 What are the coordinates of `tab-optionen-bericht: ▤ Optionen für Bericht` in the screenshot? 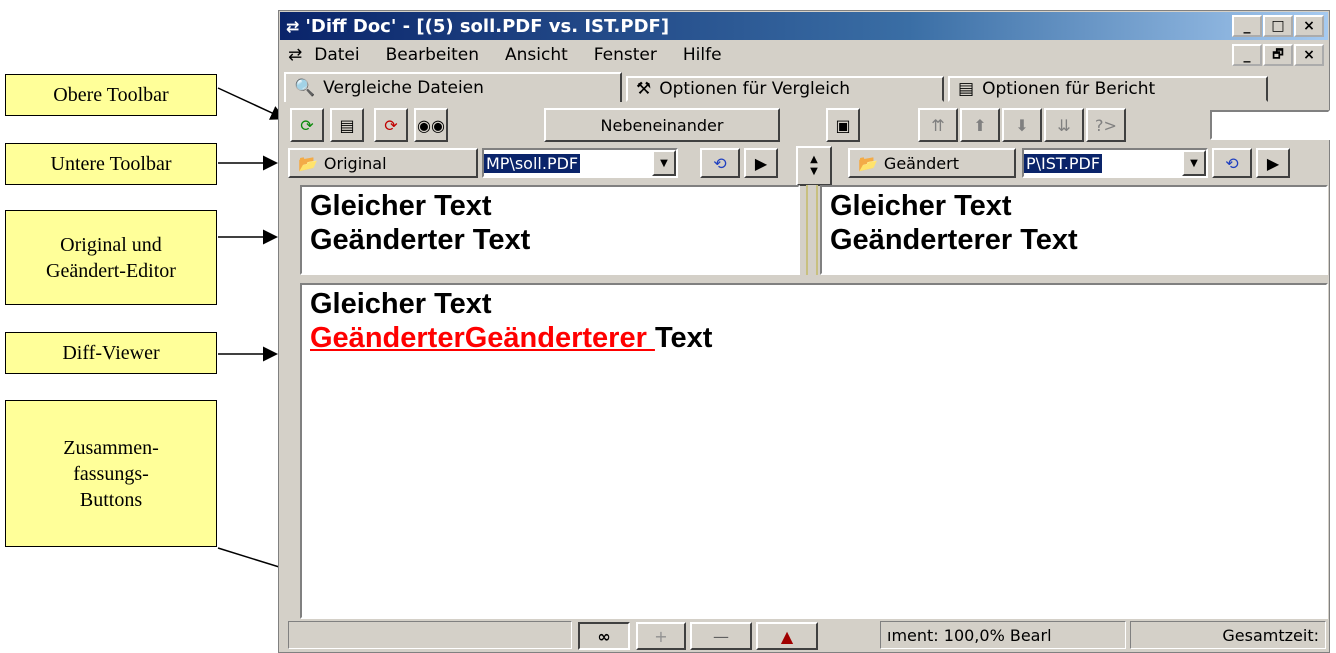 It's located at (1108, 89).